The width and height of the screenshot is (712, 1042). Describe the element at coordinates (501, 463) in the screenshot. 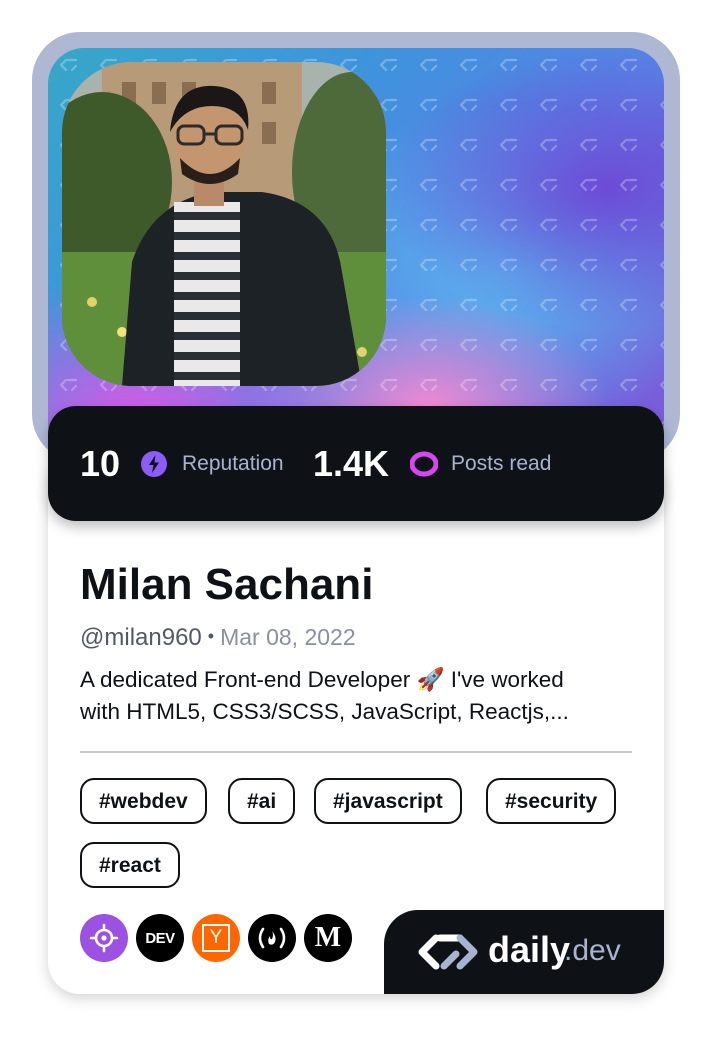

I see `posts-read-label: Posts read` at that location.